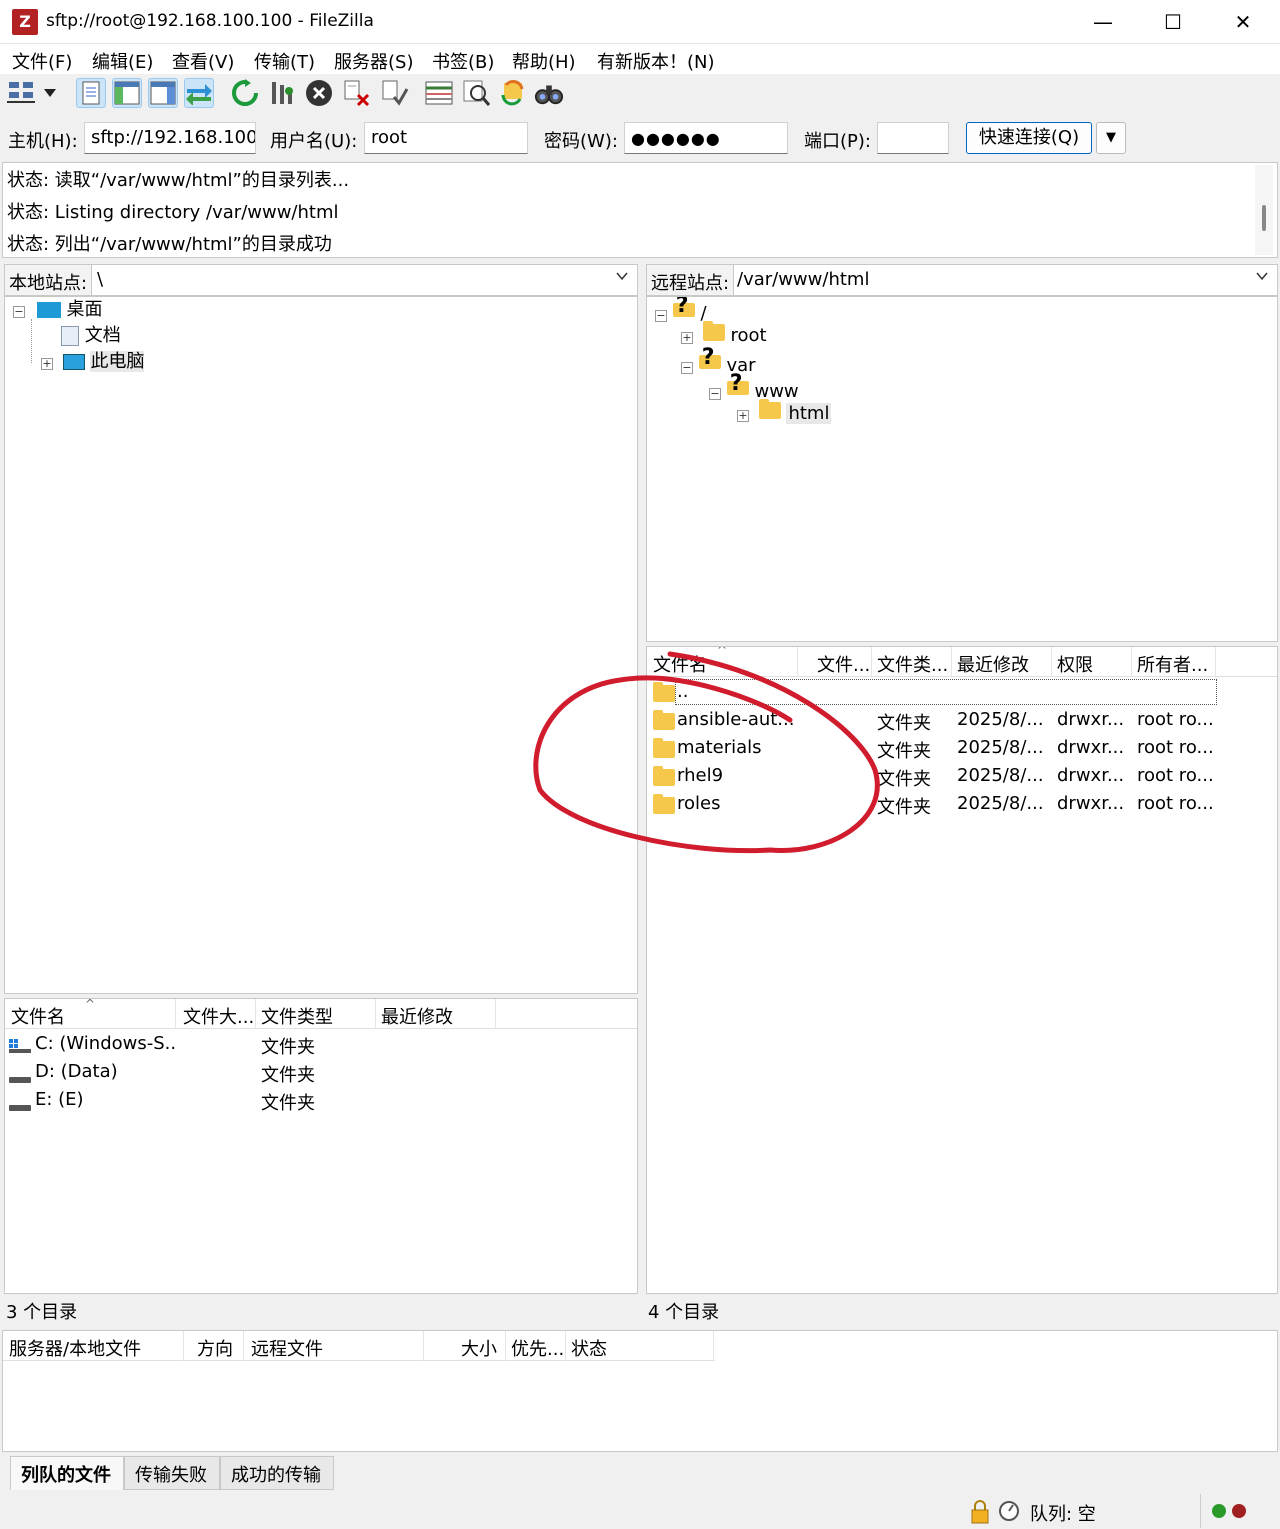 Image resolution: width=1280 pixels, height=1529 pixels. I want to click on table-row-parent: .., so click(962, 693).